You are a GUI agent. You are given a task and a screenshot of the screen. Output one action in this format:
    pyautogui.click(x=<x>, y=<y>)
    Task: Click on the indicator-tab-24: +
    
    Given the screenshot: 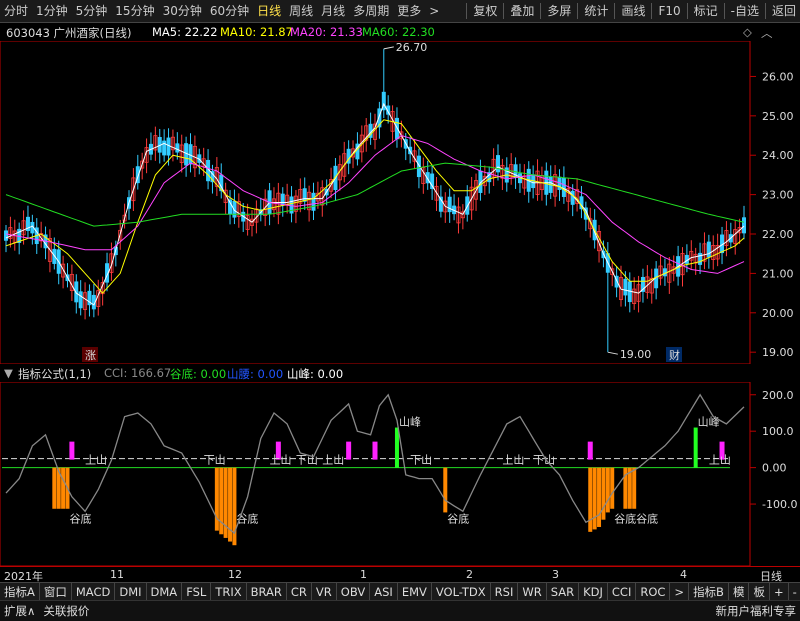 What is the action you would take?
    pyautogui.click(x=779, y=592)
    